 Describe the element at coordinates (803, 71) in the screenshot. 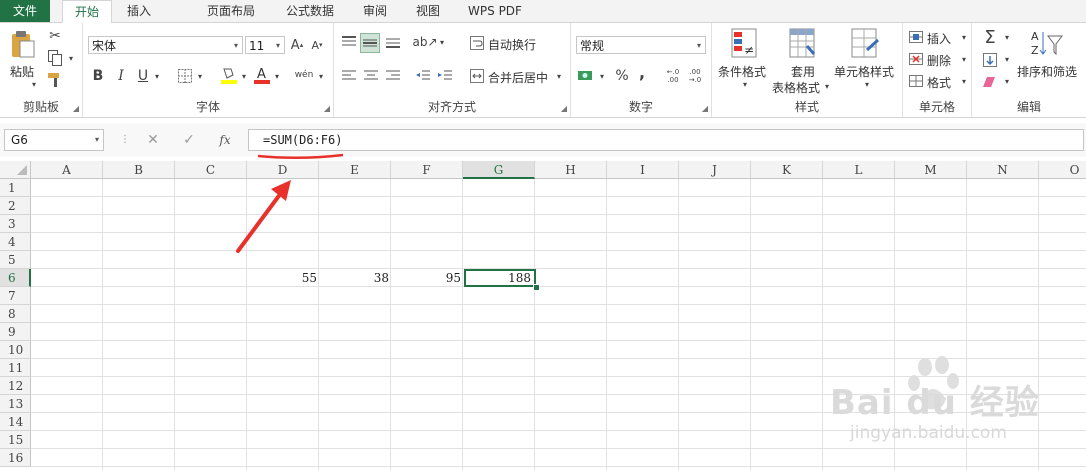

I see `format-as-table-label-a: 套用` at that location.